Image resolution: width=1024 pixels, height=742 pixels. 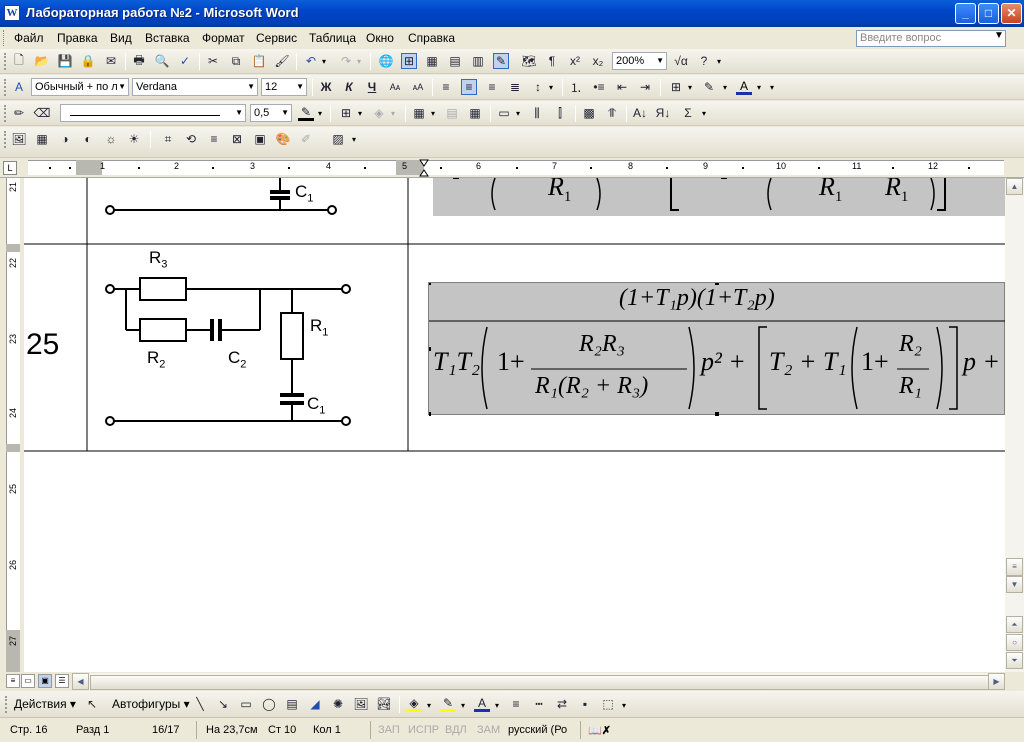 I want to click on menu-edit: Правка, so click(x=77, y=38).